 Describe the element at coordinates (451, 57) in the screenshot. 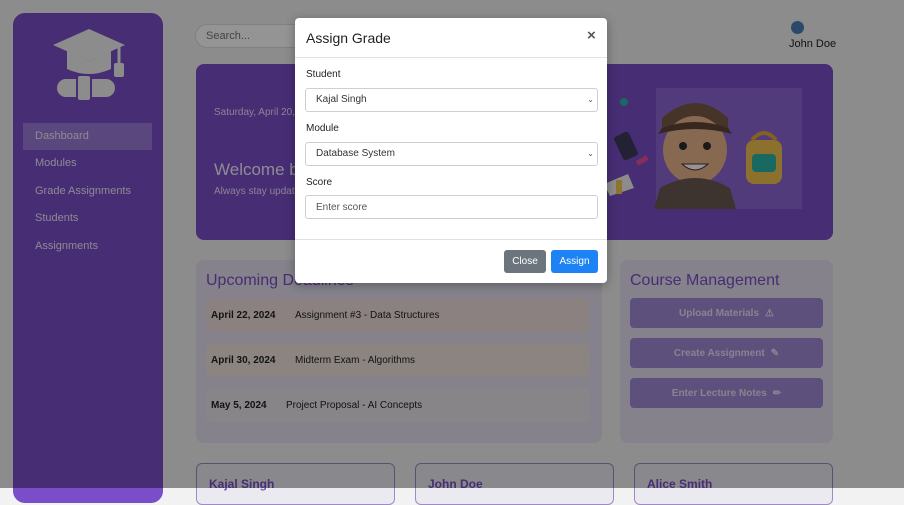

I see `modal-header-divider` at that location.